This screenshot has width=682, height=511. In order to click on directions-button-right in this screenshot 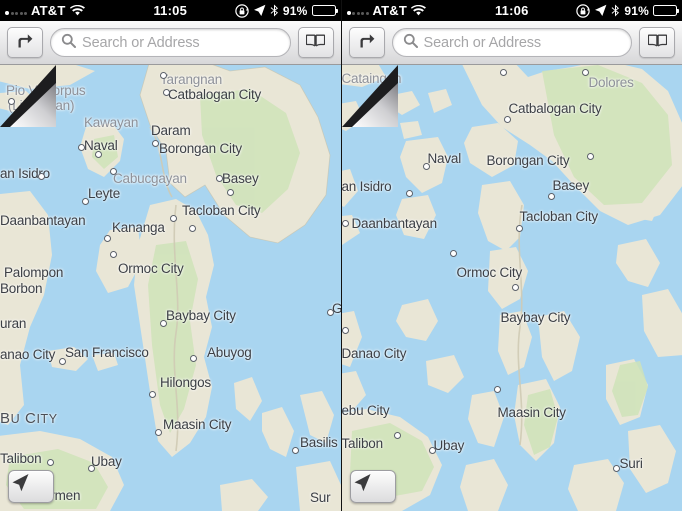, I will do `click(366, 42)`.